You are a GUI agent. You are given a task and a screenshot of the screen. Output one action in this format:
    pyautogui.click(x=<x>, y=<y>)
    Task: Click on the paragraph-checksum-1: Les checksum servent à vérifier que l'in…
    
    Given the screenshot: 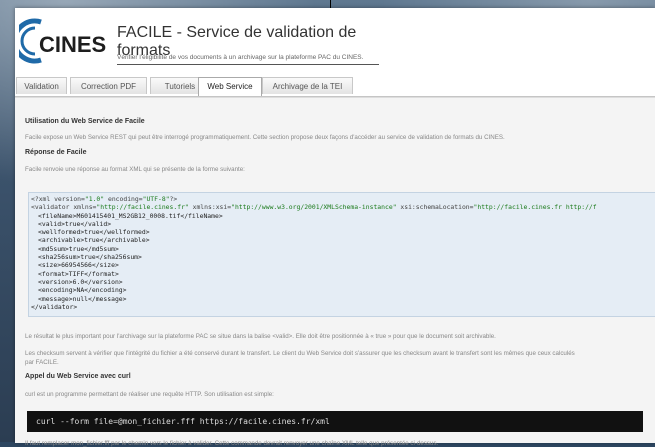 What is the action you would take?
    pyautogui.click(x=300, y=353)
    